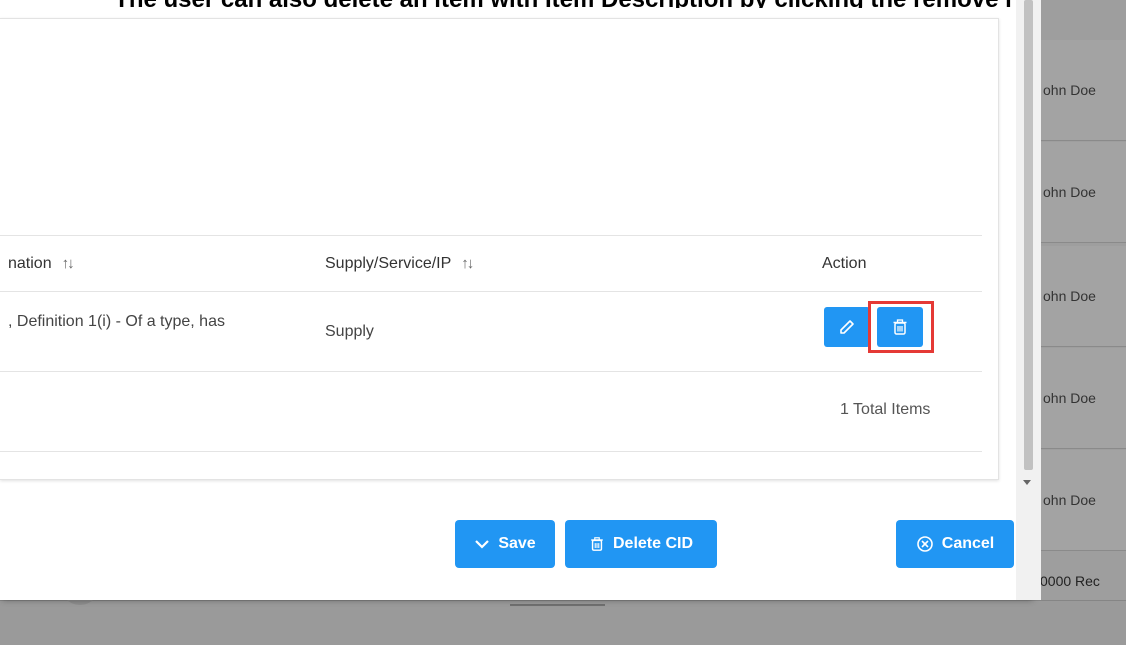  What do you see at coordinates (844, 263) in the screenshot?
I see `column-header-action: Action` at bounding box center [844, 263].